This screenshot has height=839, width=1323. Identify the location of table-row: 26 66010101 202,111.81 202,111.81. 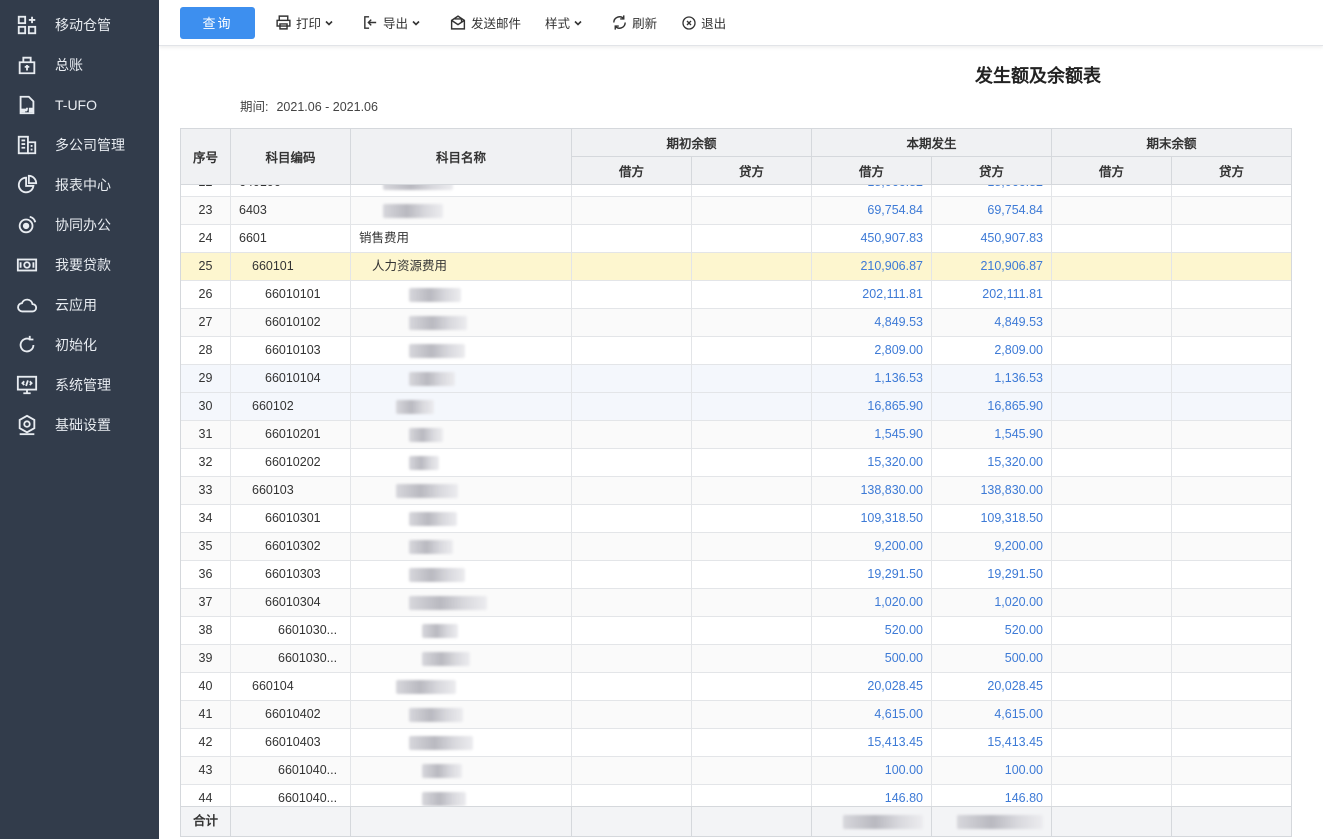
(736, 295).